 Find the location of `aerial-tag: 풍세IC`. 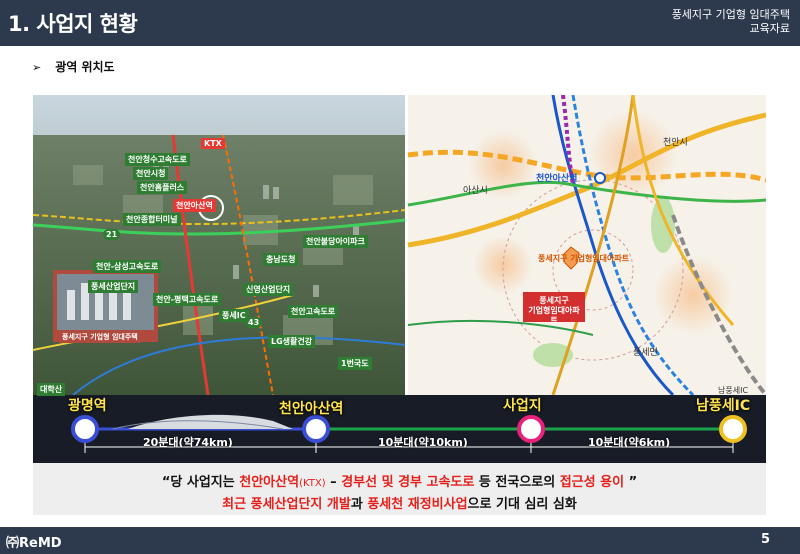

aerial-tag: 풍세IC is located at coordinates (234, 315).